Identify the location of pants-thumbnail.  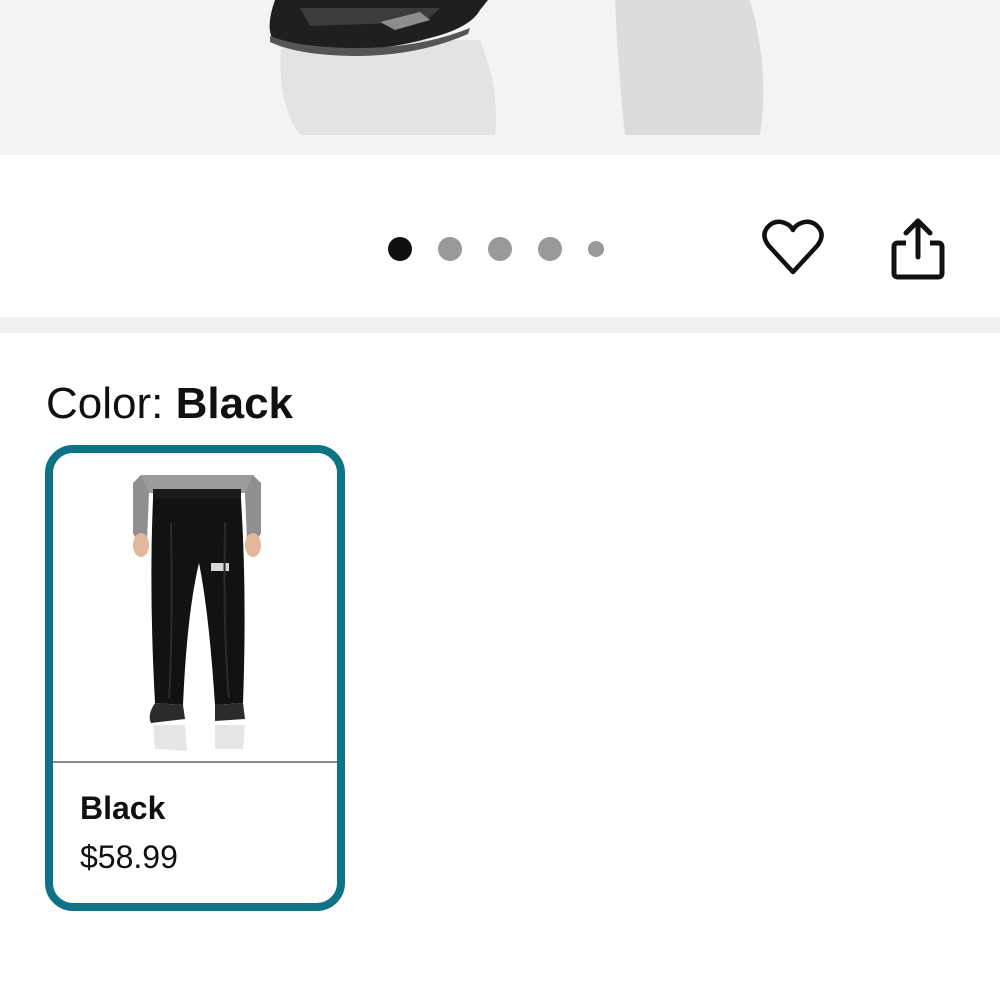
(197, 613).